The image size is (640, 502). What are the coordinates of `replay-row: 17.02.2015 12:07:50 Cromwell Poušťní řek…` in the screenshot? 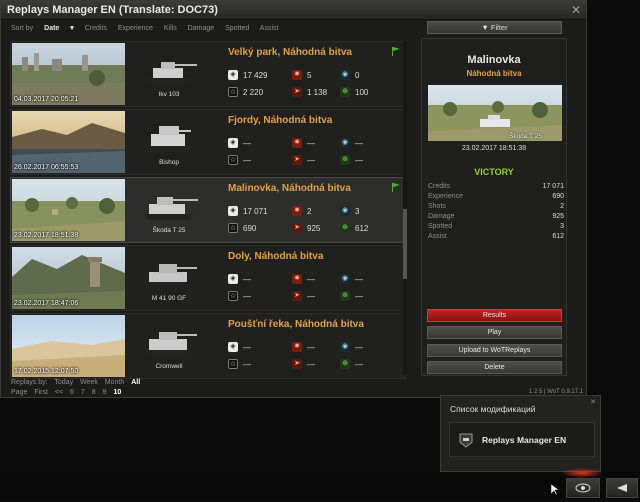 It's located at (208, 346).